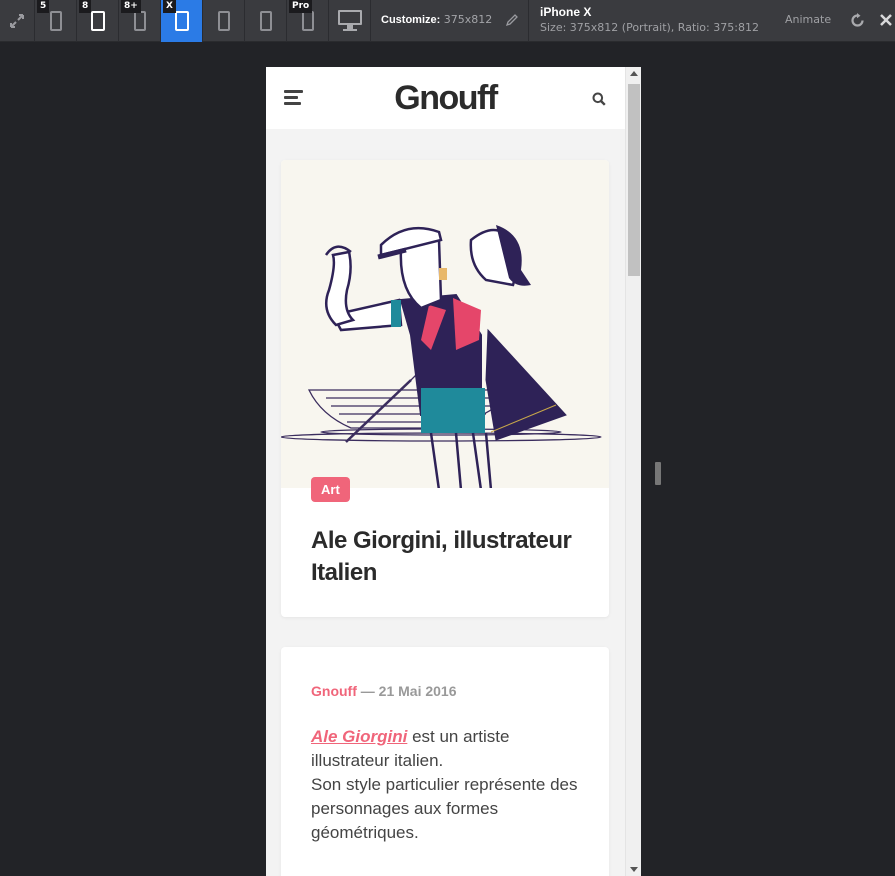  I want to click on expand-arrows-icon, so click(17, 21).